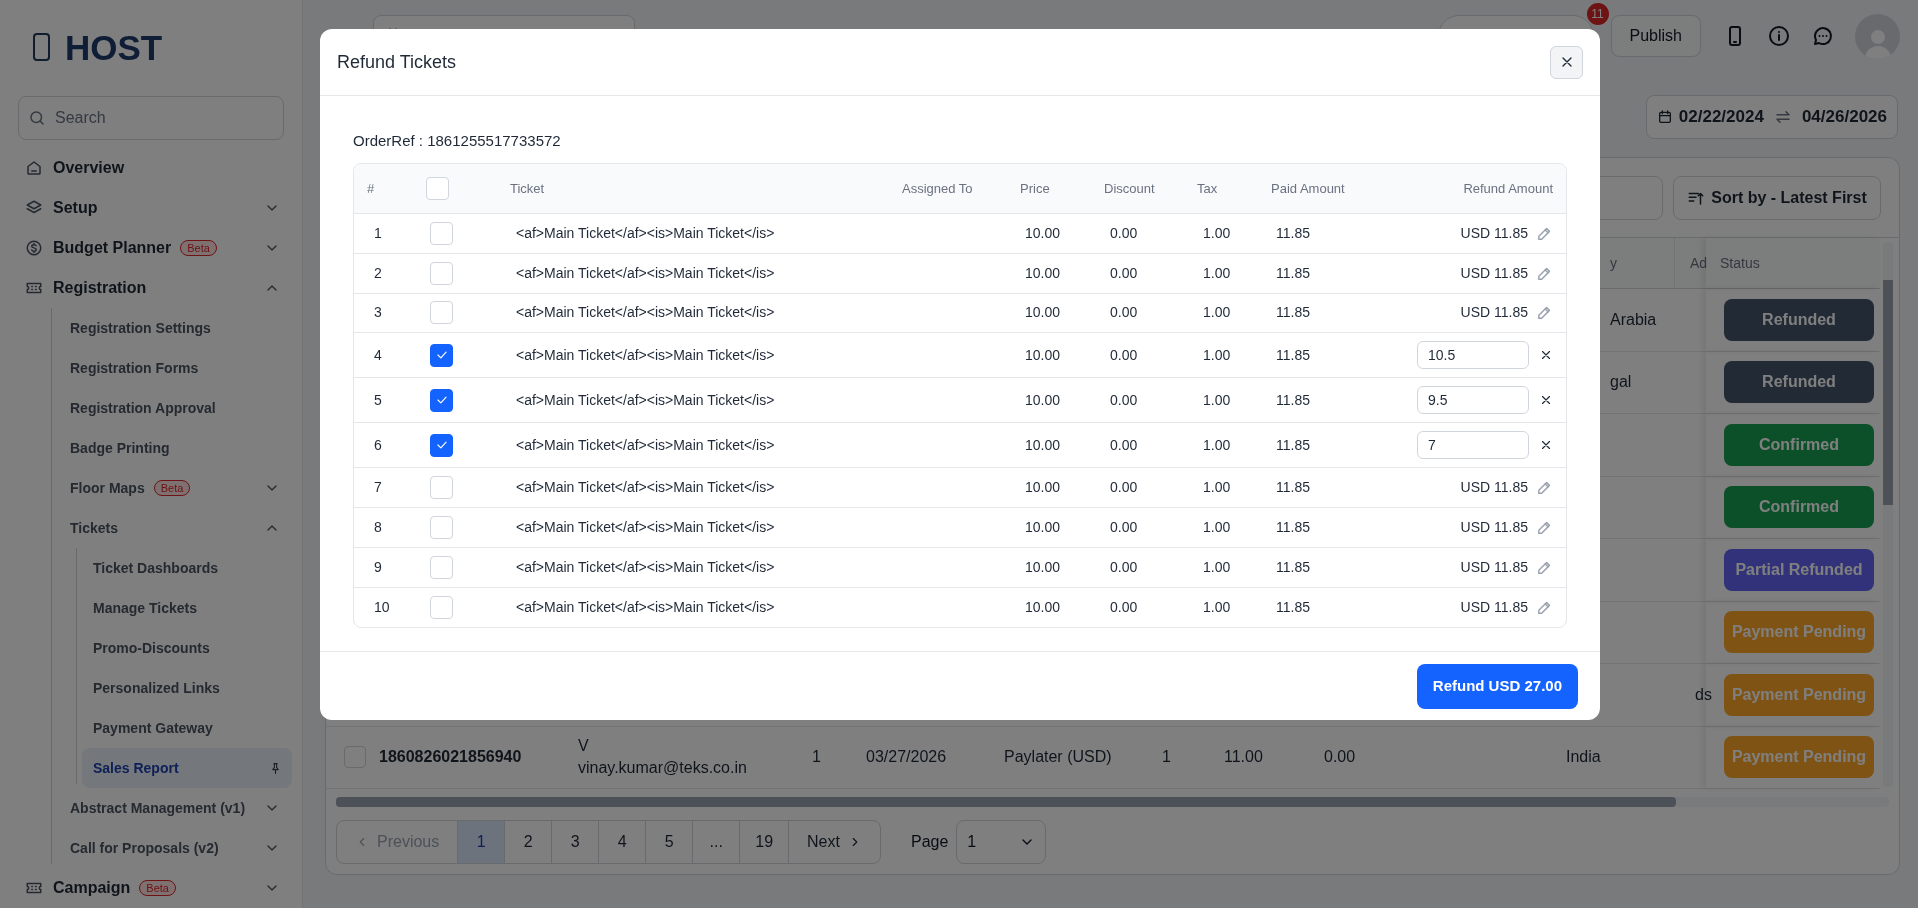 The image size is (1918, 908). What do you see at coordinates (152, 168) in the screenshot?
I see `nav-item: Overview` at bounding box center [152, 168].